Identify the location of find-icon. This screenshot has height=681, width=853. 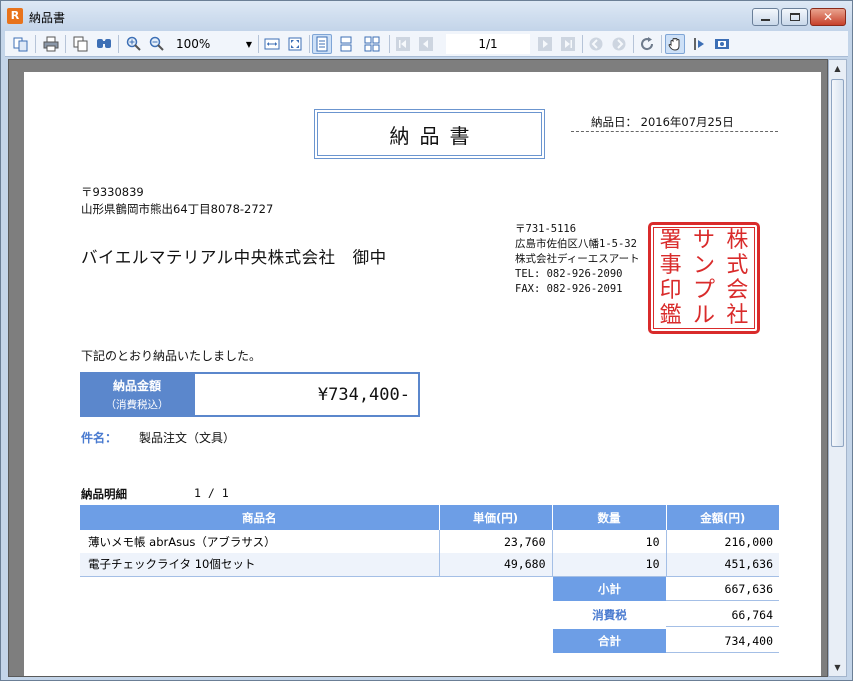
(104, 44).